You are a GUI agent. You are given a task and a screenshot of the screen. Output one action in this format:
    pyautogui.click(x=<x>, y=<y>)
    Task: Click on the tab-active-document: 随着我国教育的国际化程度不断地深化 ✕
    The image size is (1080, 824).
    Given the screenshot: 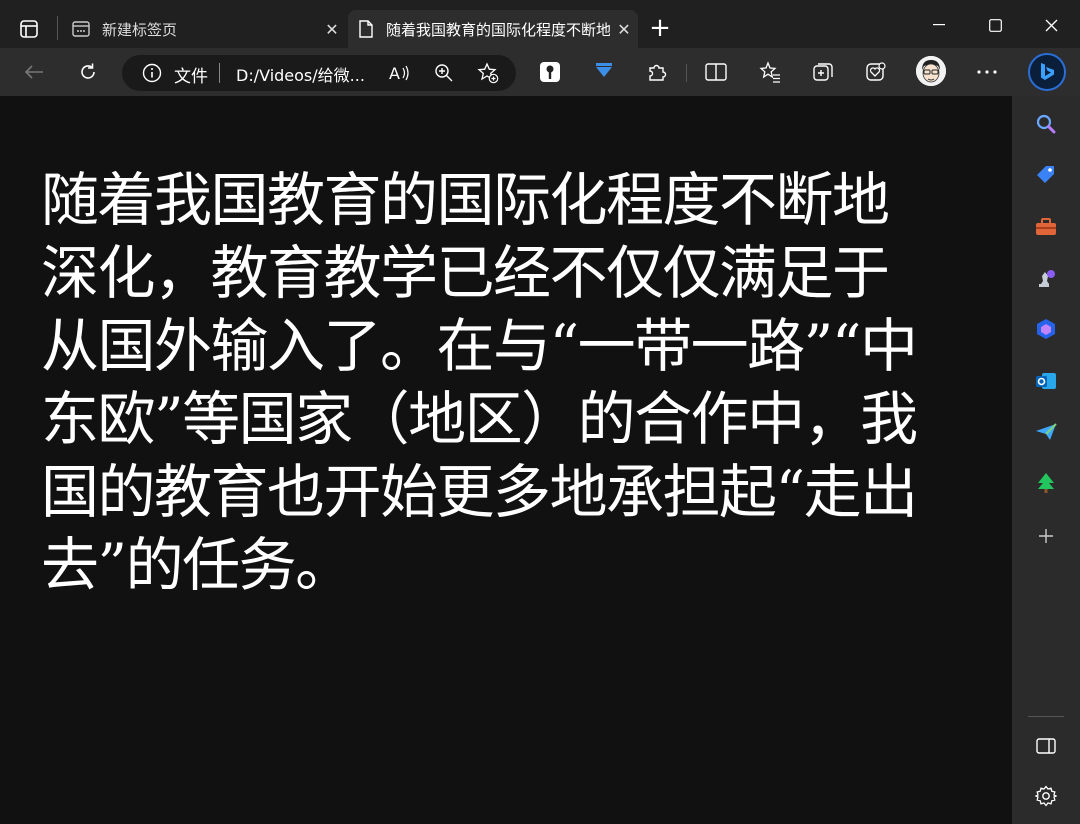 What is the action you would take?
    pyautogui.click(x=493, y=29)
    